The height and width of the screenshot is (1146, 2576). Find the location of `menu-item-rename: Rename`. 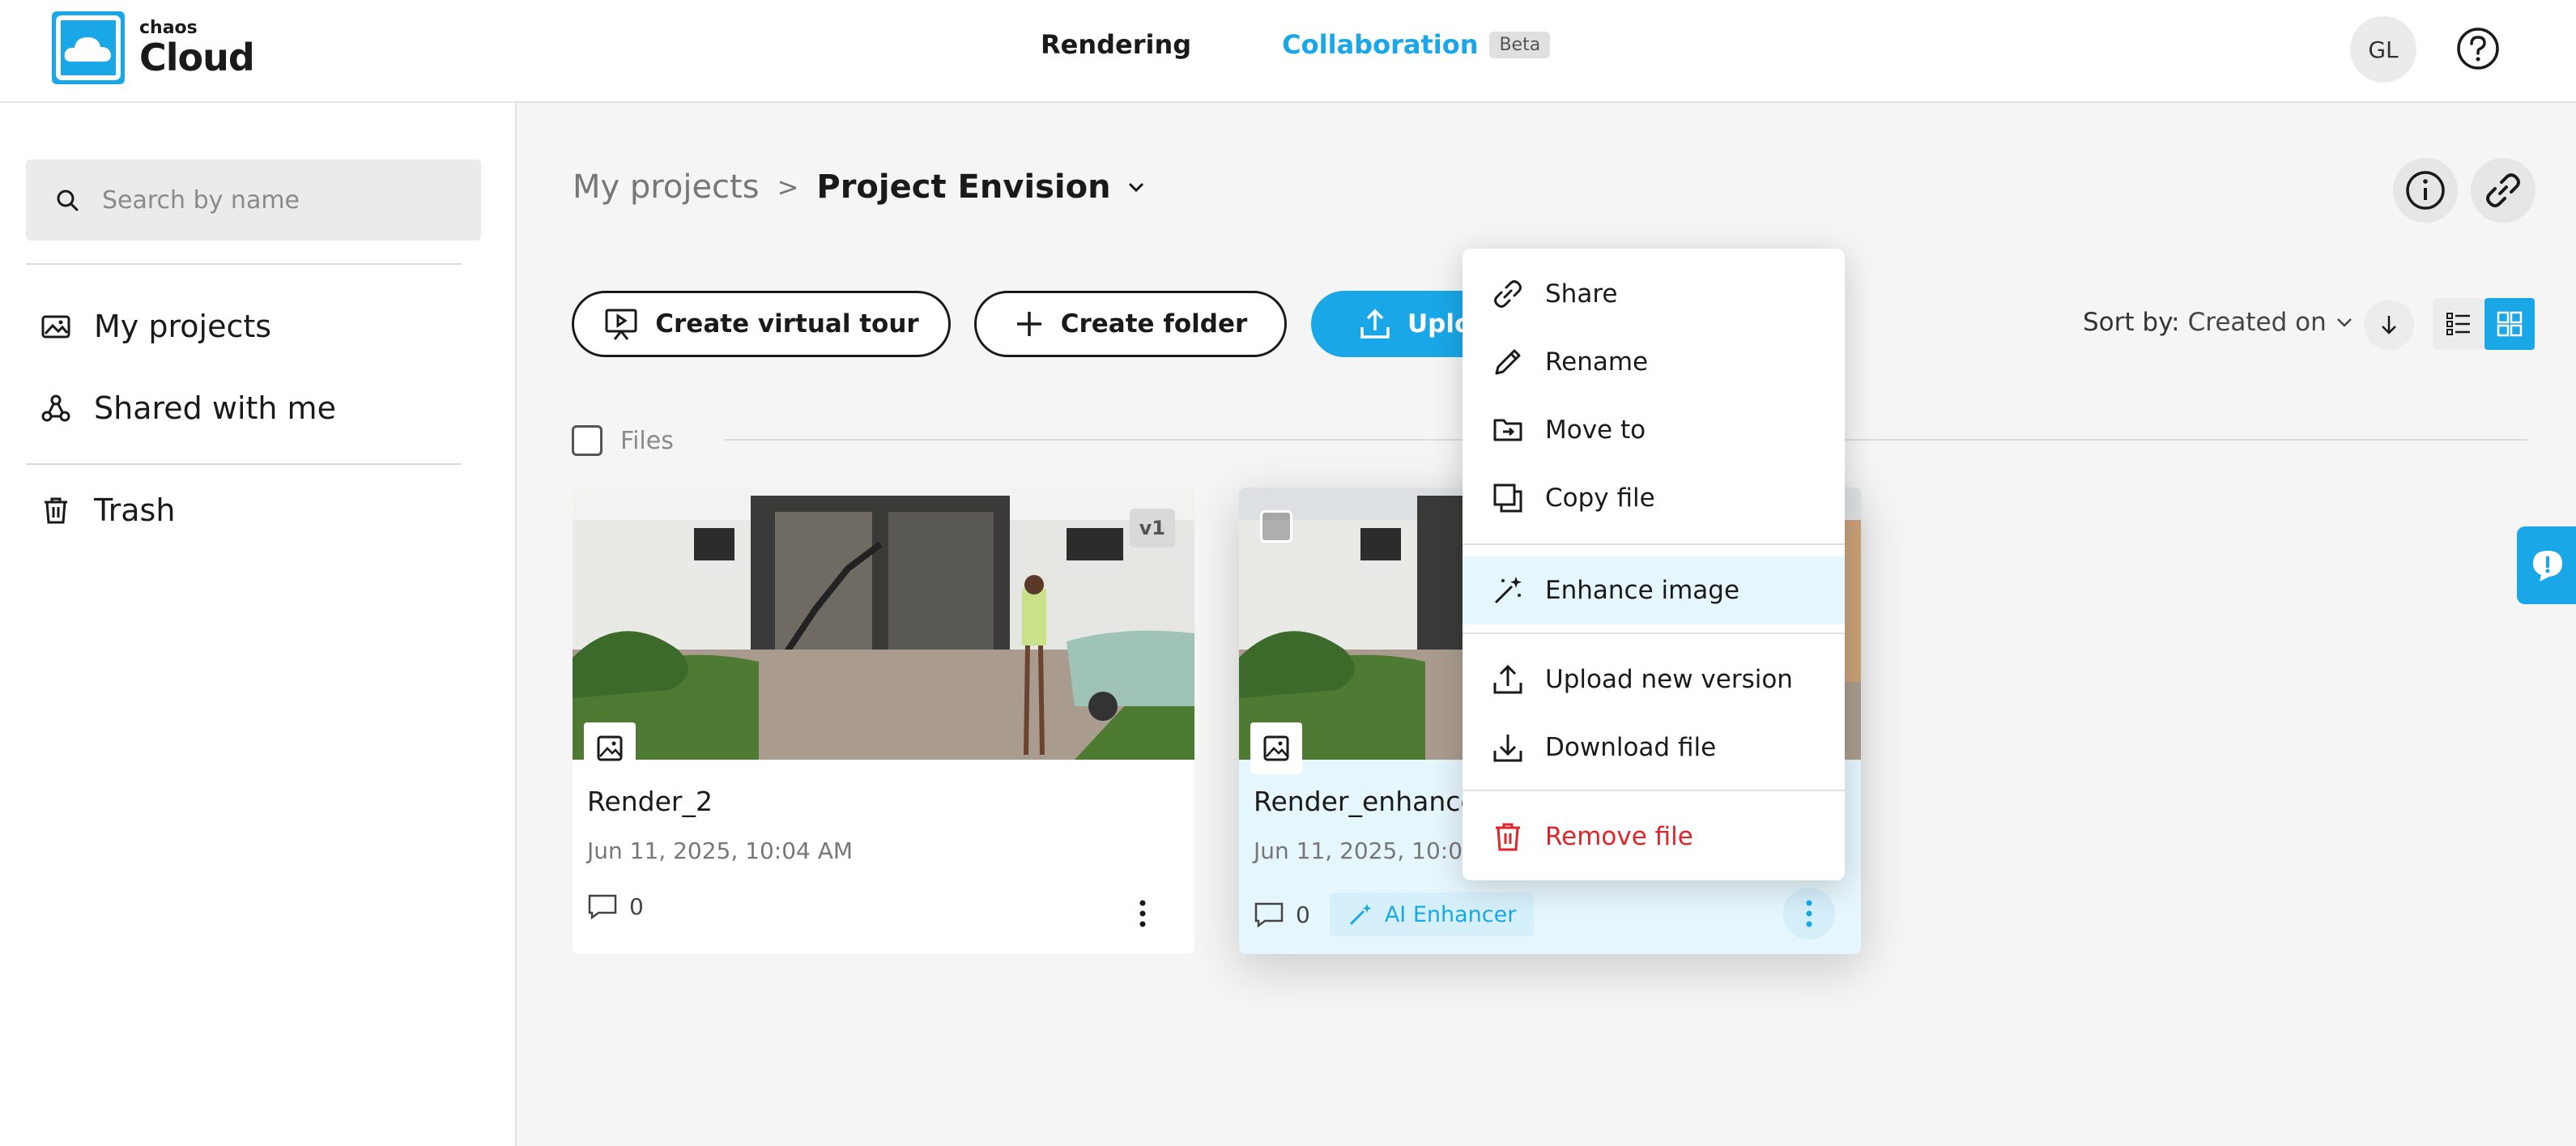

menu-item-rename: Rename is located at coordinates (1654, 362).